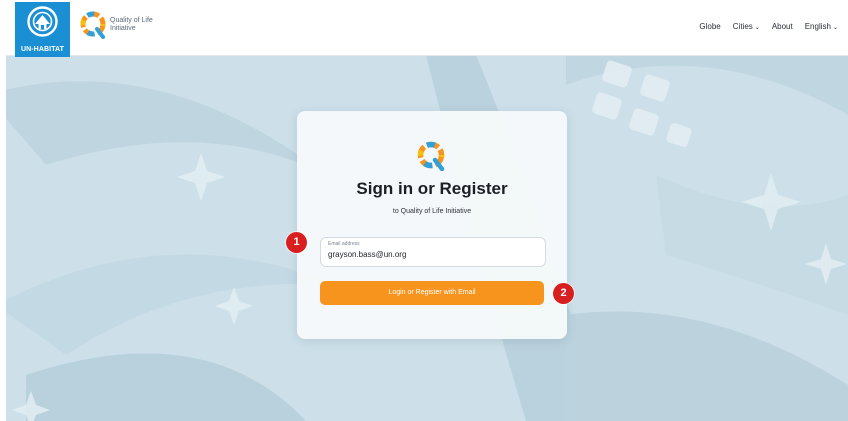  Describe the element at coordinates (428, 254) in the screenshot. I see `email-input` at that location.